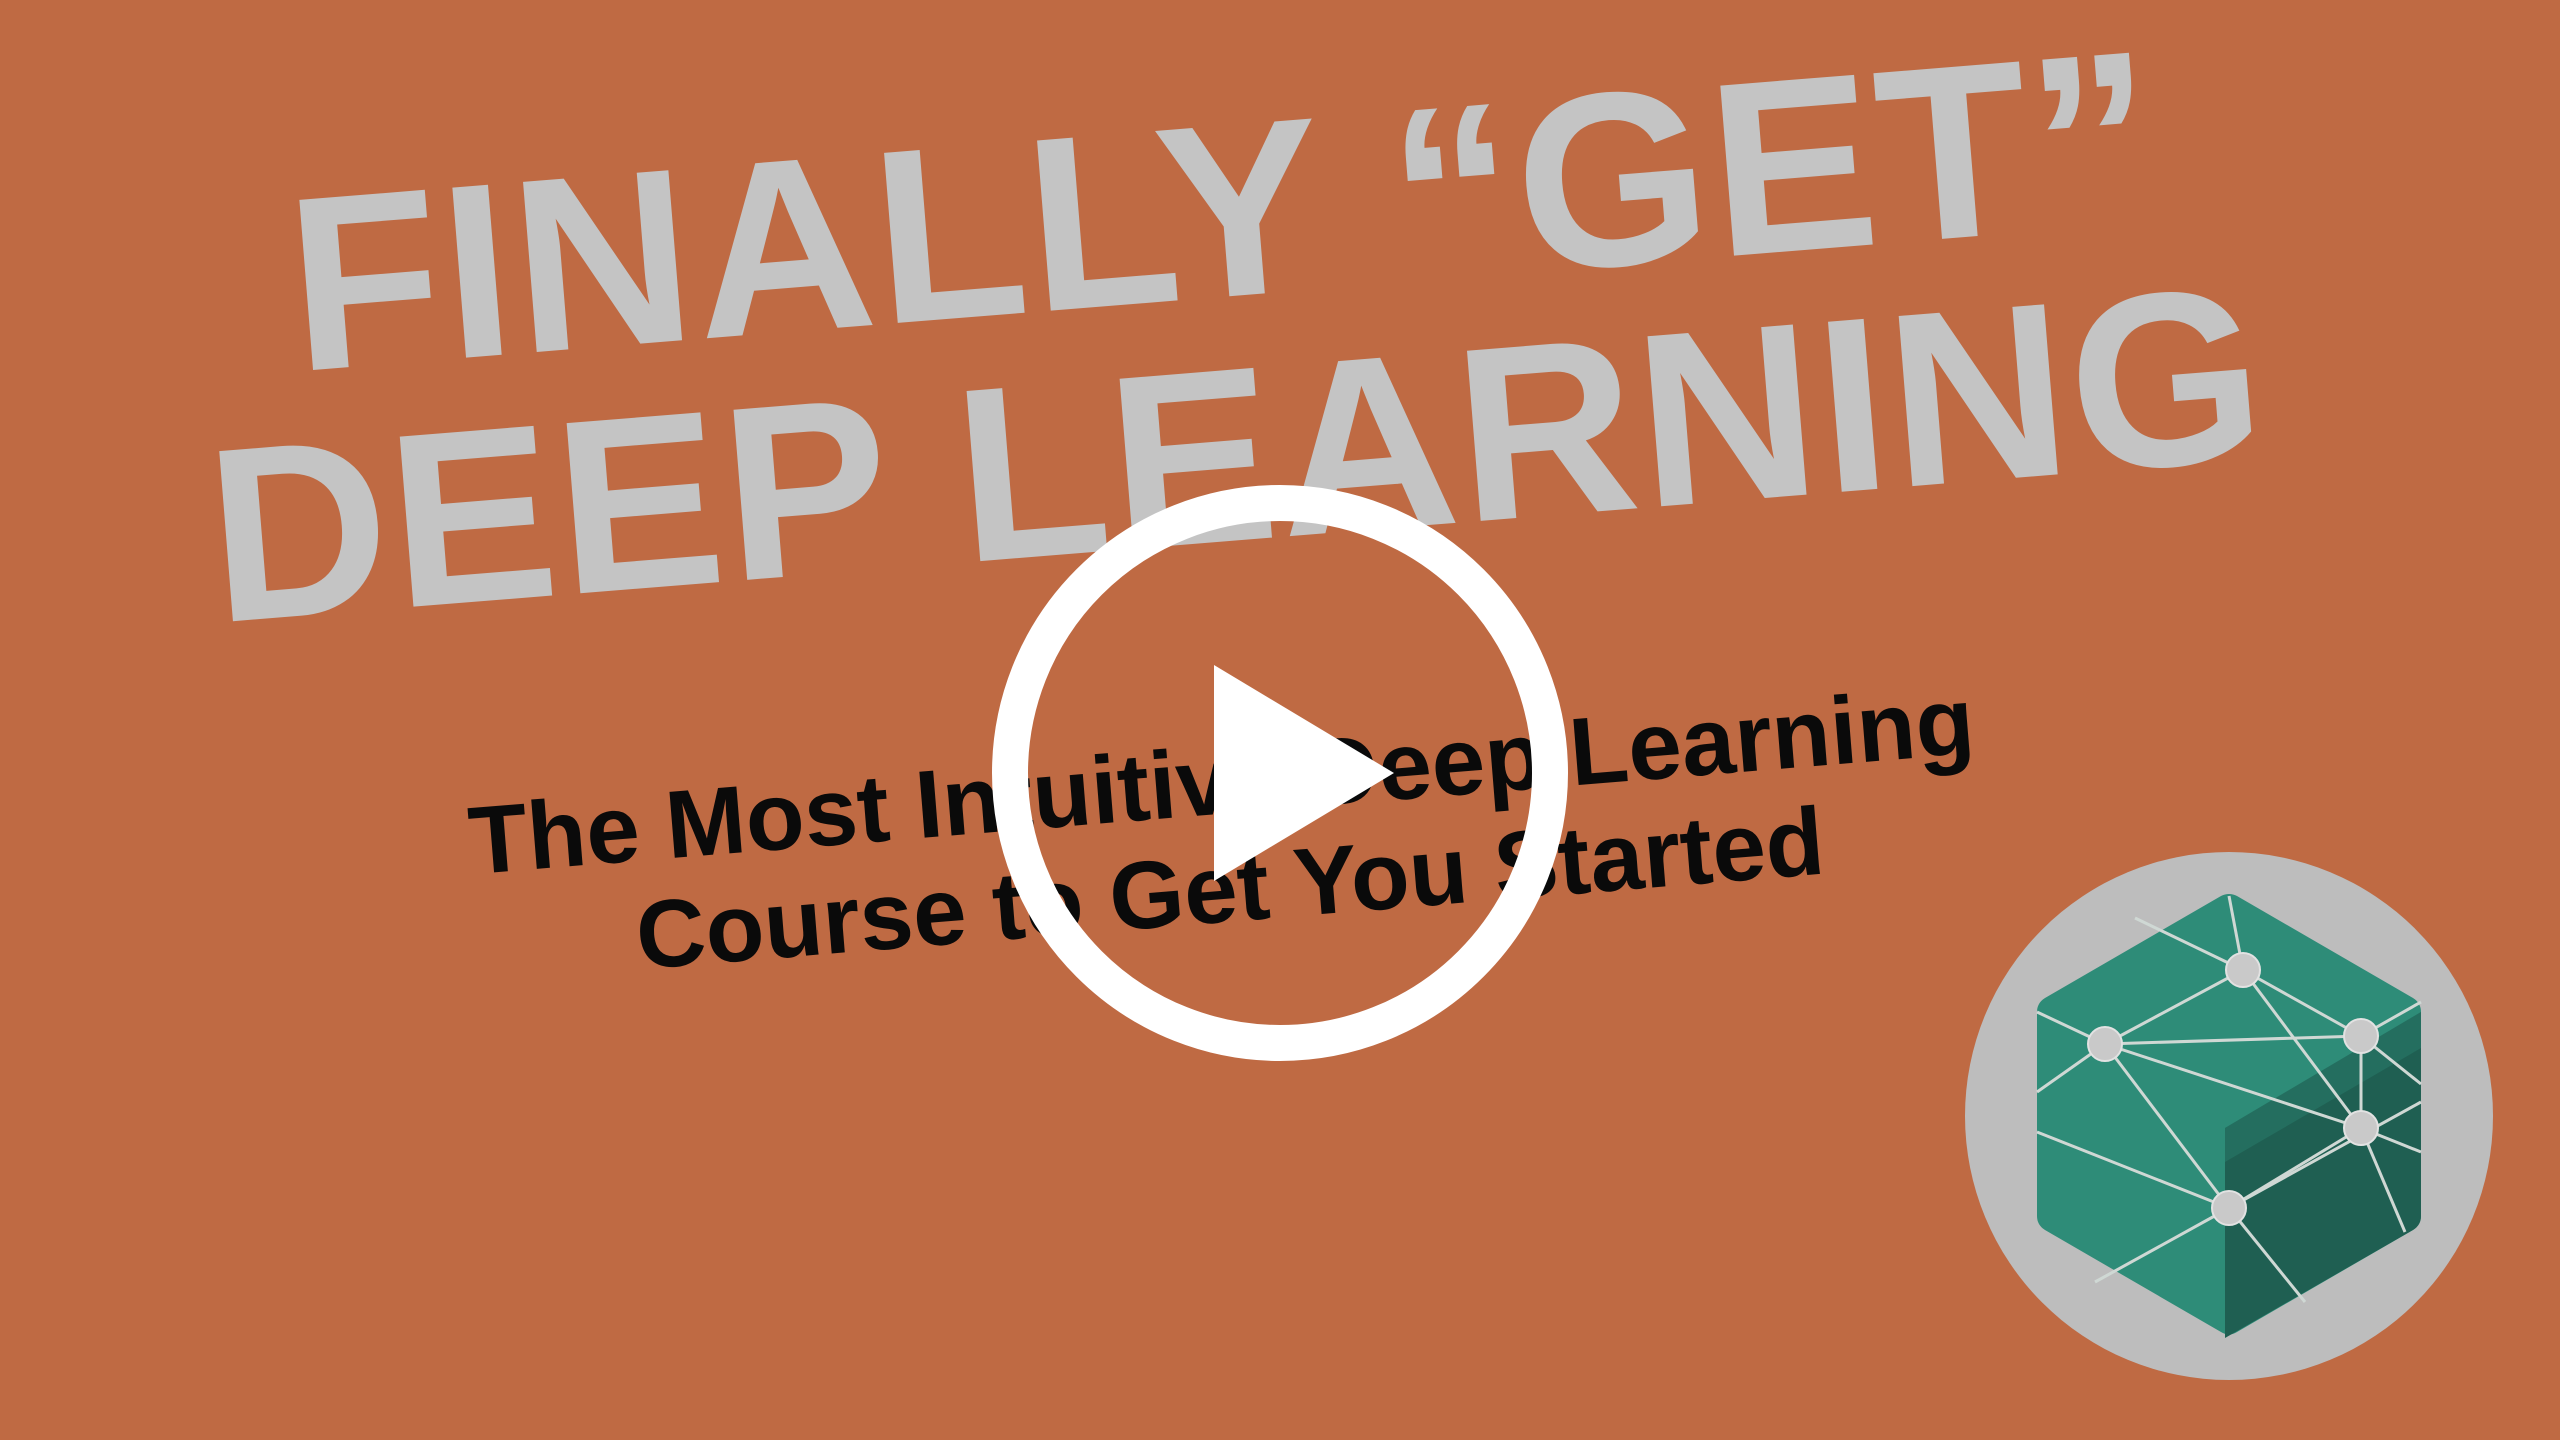  I want to click on play-button, so click(1280, 773).